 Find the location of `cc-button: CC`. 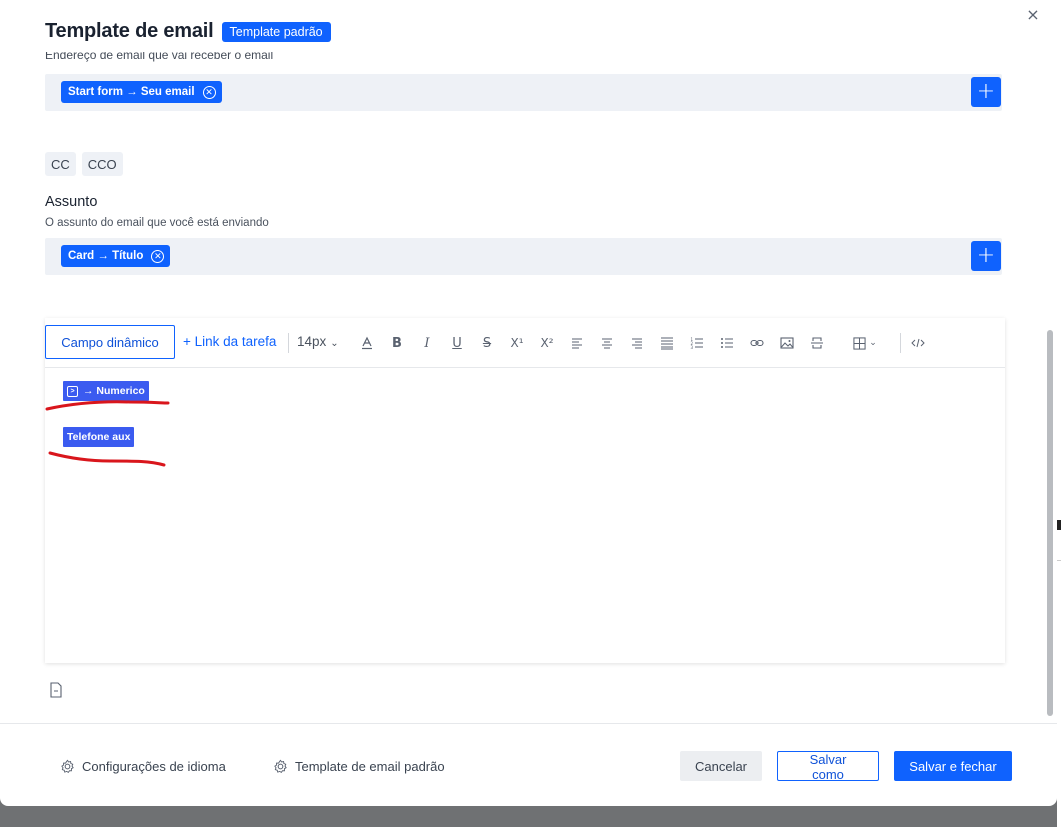

cc-button: CC is located at coordinates (60, 164).